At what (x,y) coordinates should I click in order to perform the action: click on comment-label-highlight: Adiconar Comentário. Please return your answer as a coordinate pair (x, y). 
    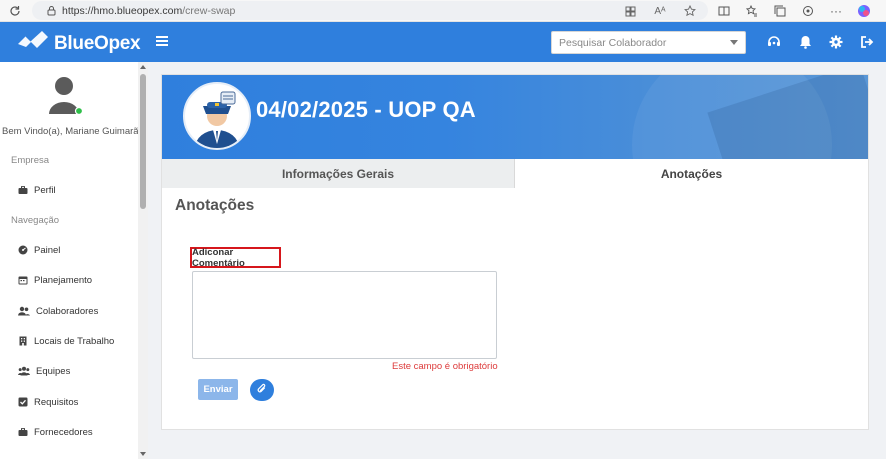
    Looking at the image, I should click on (235, 257).